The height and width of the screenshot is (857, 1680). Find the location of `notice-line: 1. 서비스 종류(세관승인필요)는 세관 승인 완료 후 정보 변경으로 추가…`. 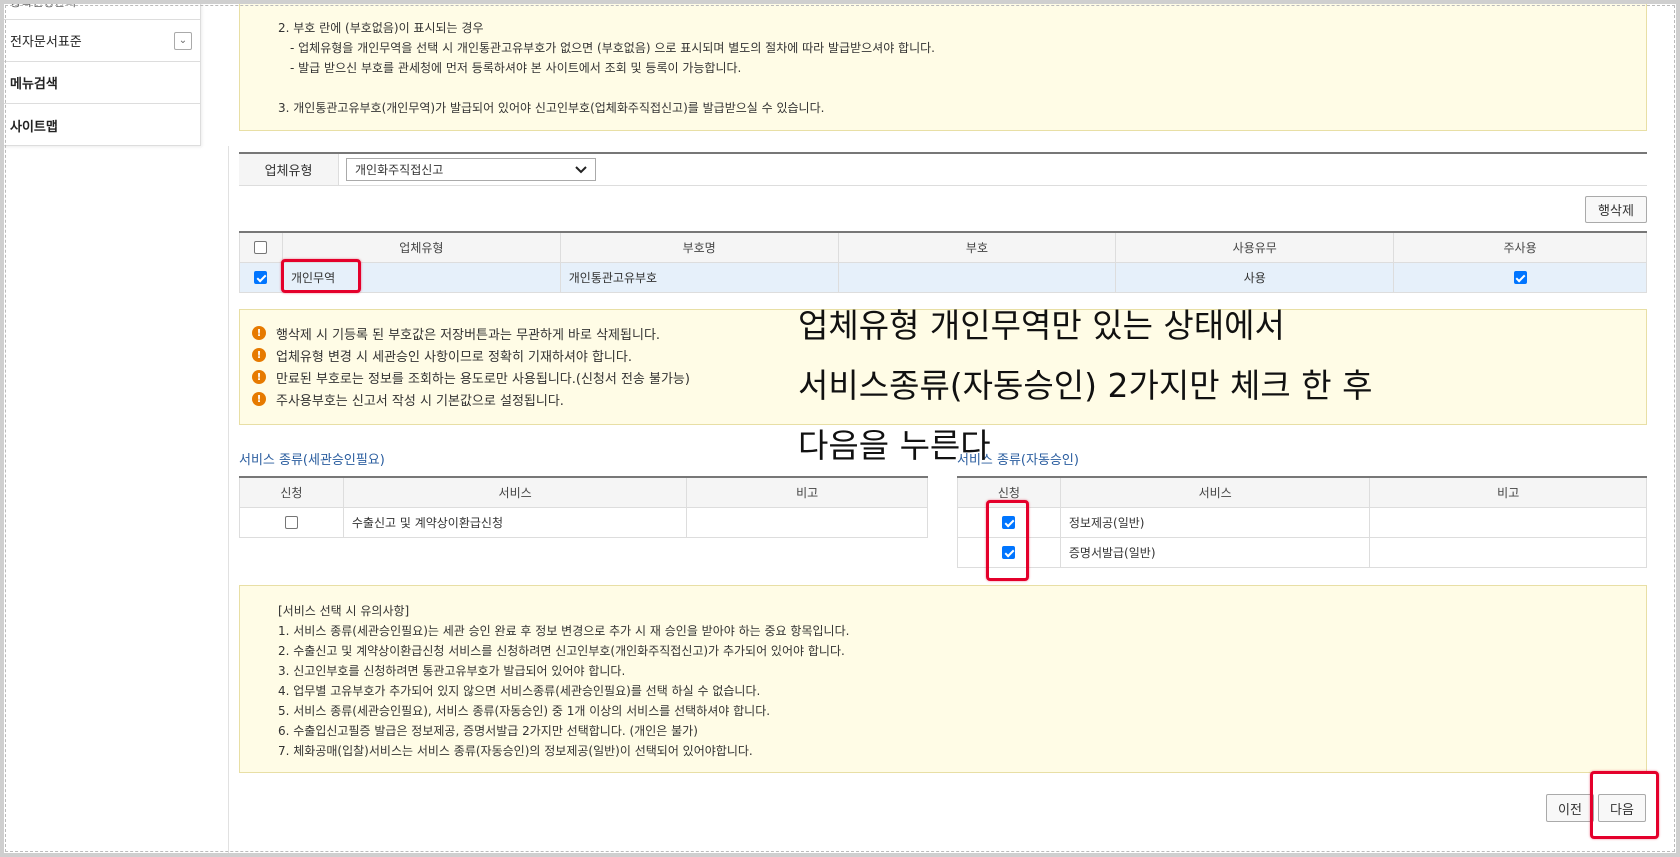

notice-line: 1. 서비스 종류(세관승인필요)는 세관 승인 완료 후 정보 변경으로 추가… is located at coordinates (564, 631).